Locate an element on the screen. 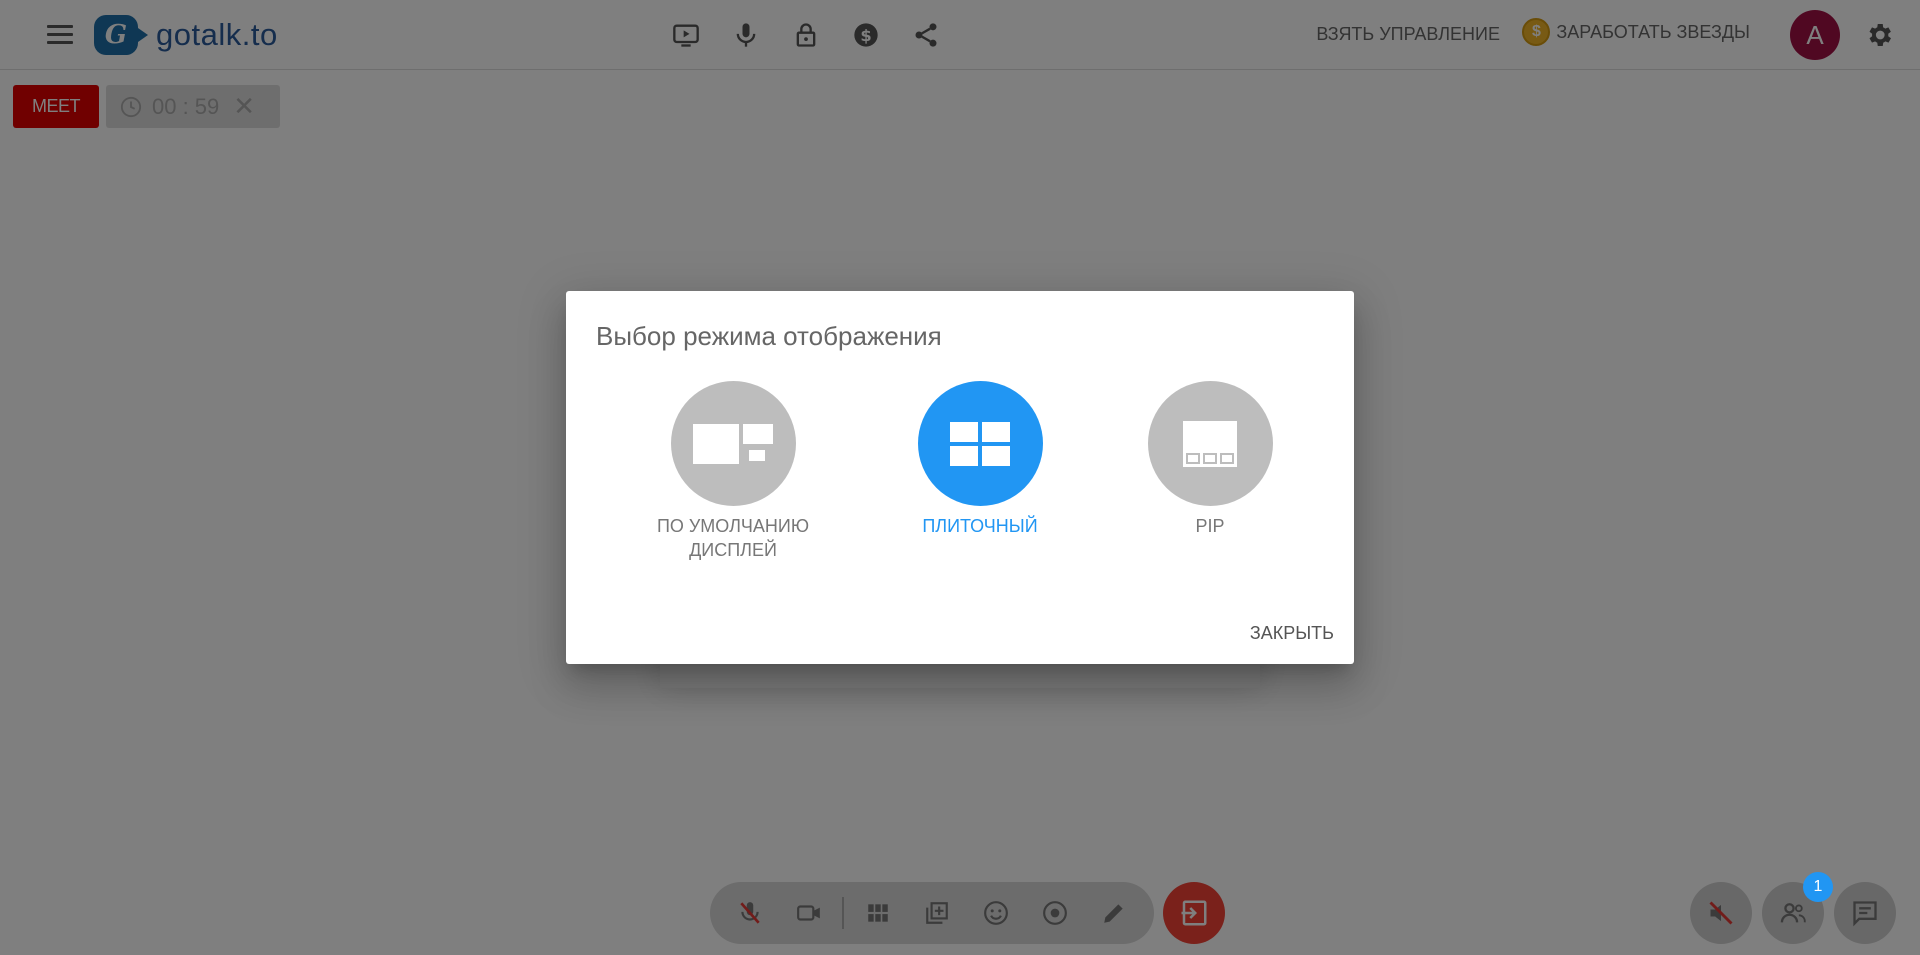 Image resolution: width=1920 pixels, height=955 pixels. option-pip: PIP is located at coordinates (1210, 459).